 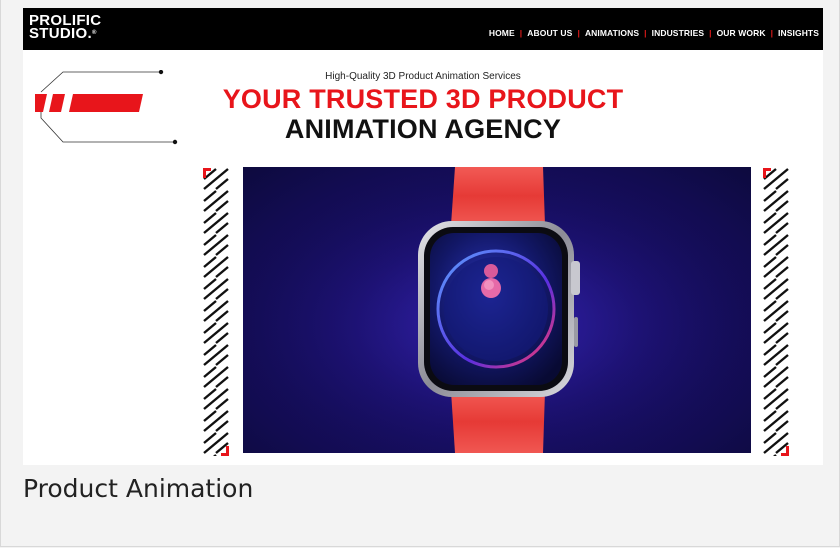 What do you see at coordinates (138, 488) in the screenshot?
I see `card-caption: Product Animation` at bounding box center [138, 488].